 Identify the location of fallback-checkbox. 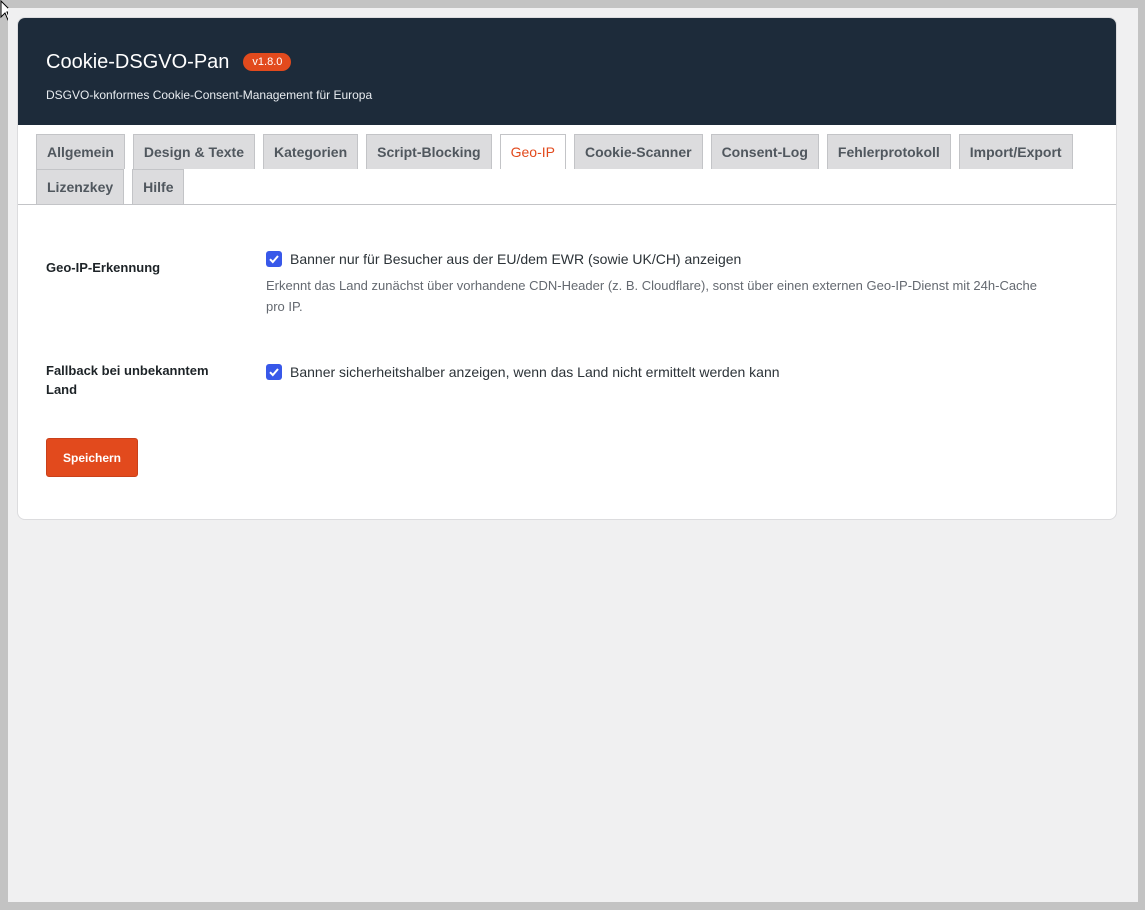
(274, 372).